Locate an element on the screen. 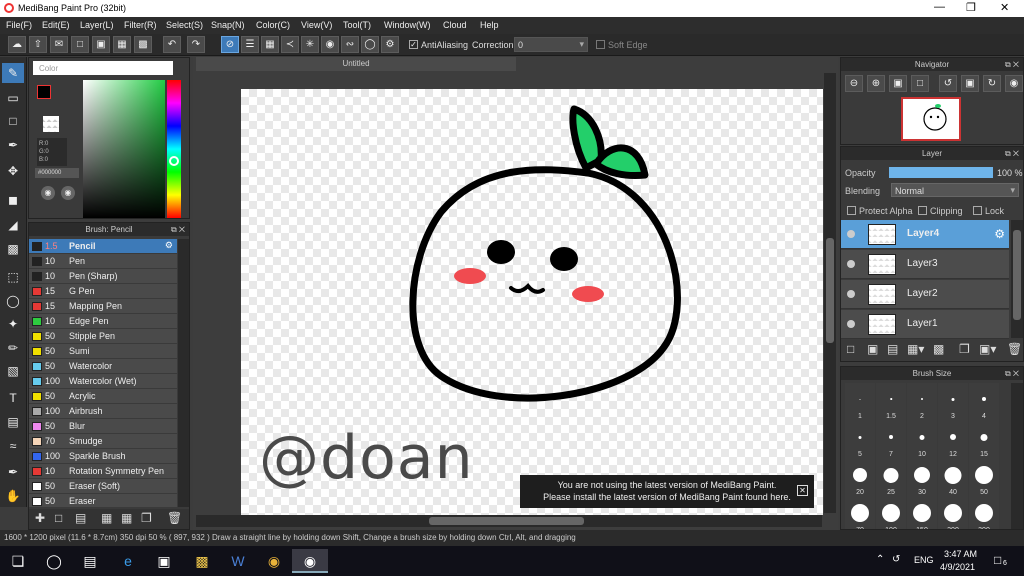 This screenshot has width=1024, height=576. rotate-right-icon: ↻ is located at coordinates (992, 83).